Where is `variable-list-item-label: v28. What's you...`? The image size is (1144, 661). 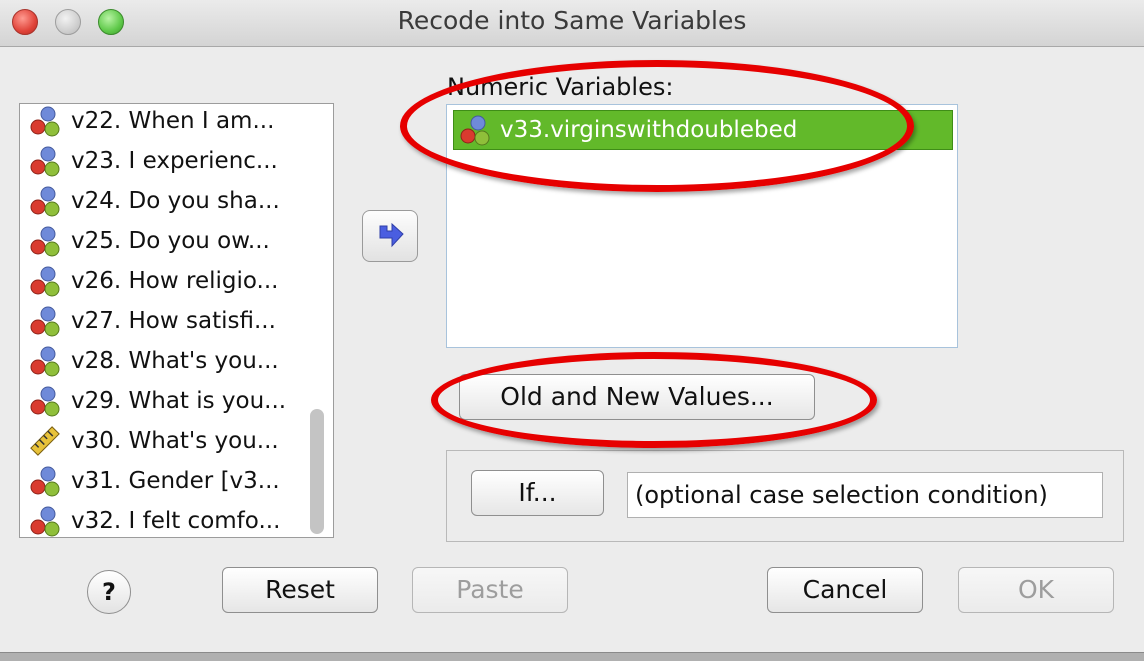 variable-list-item-label: v28. What's you... is located at coordinates (175, 361).